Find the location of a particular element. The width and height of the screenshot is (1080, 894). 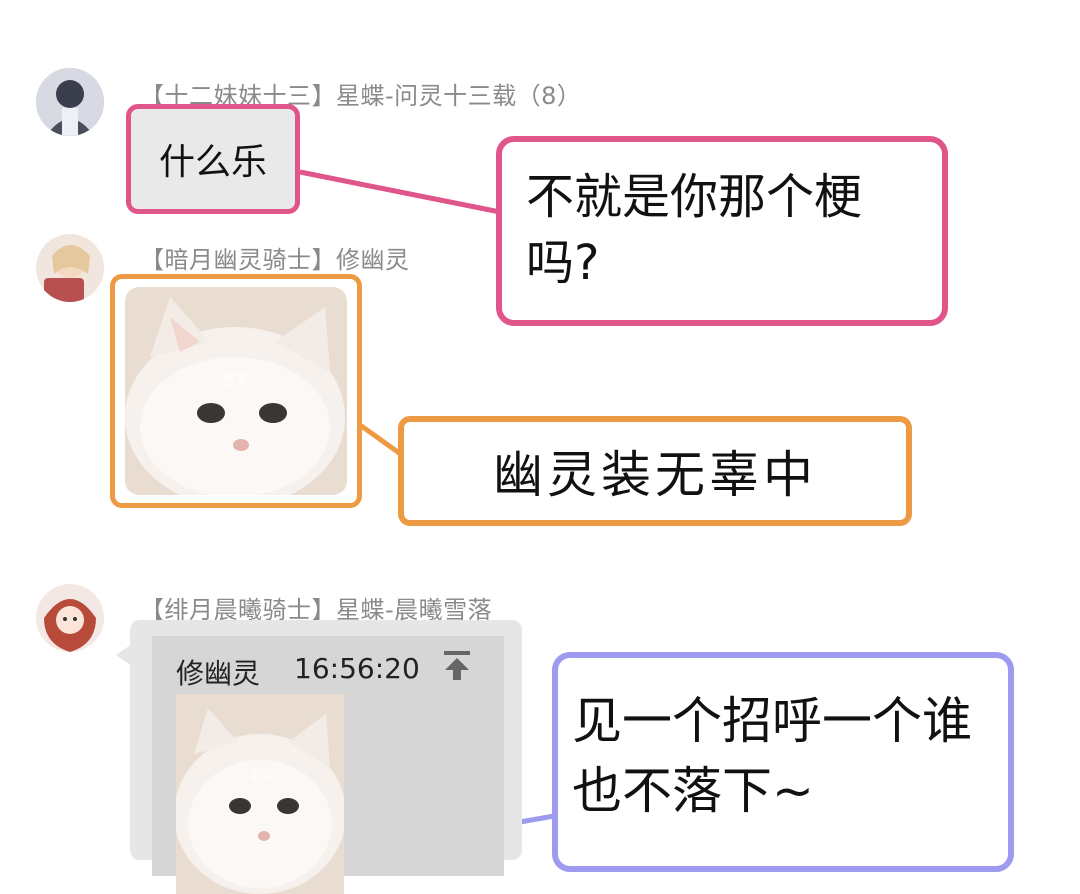

quoted-time: 16:56:20 is located at coordinates (357, 668).